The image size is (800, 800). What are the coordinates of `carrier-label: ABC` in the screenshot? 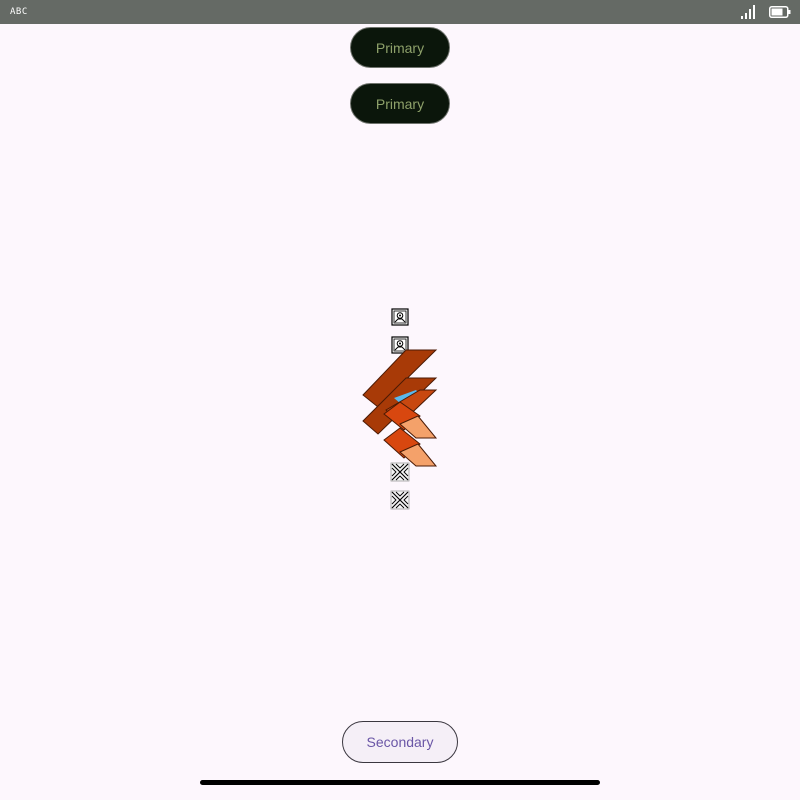 It's located at (19, 12).